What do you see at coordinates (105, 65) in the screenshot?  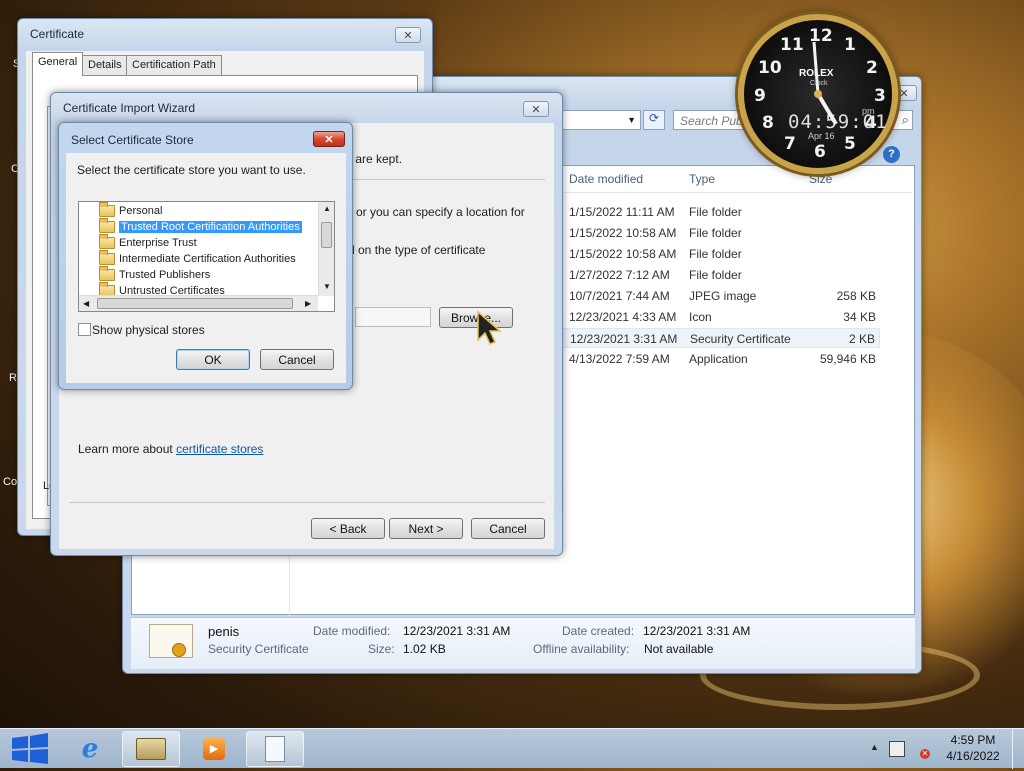 I see `tab-details: Details` at bounding box center [105, 65].